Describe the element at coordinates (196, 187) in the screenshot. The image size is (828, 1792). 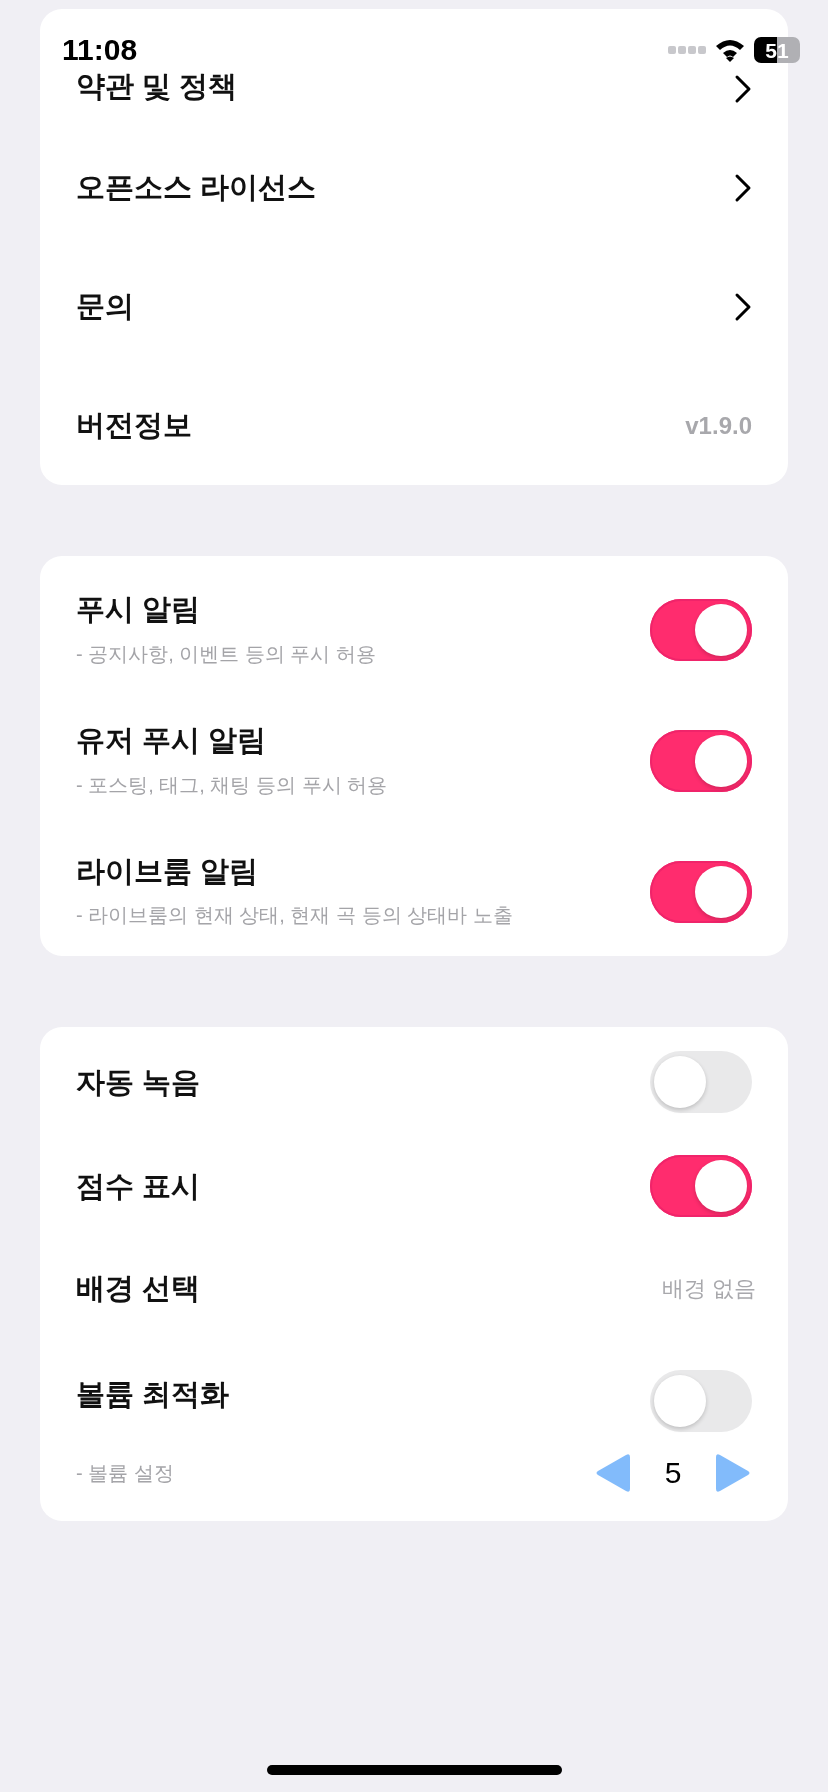
I see `row-label: 오픈소스 라이선스` at that location.